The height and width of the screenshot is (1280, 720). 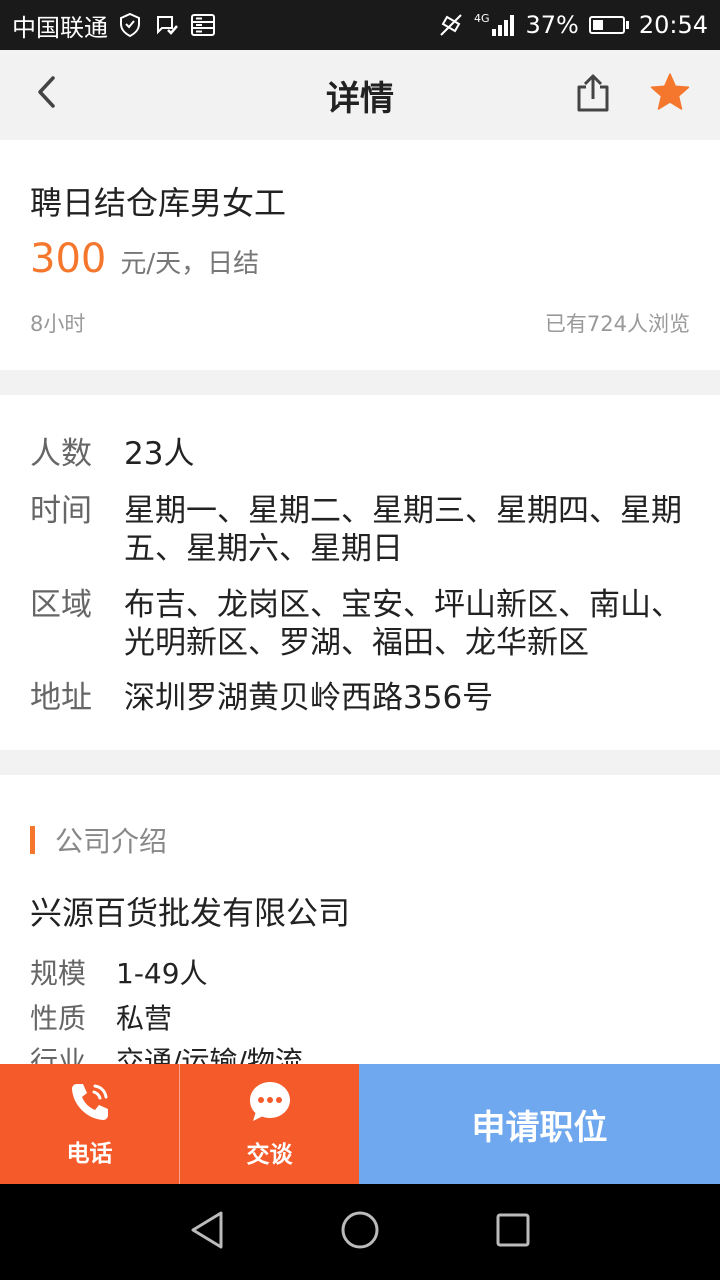 I want to click on storage-icon, so click(x=203, y=25).